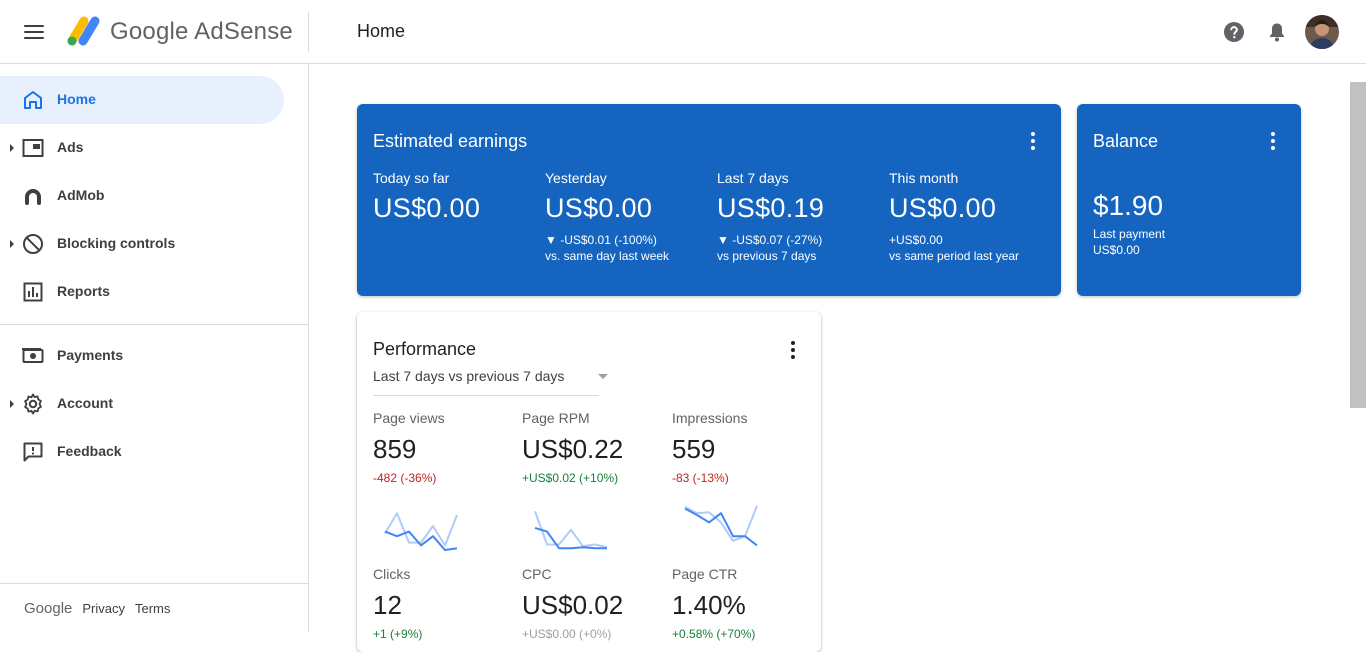  I want to click on last-payment-label: Last payment, so click(1129, 234).